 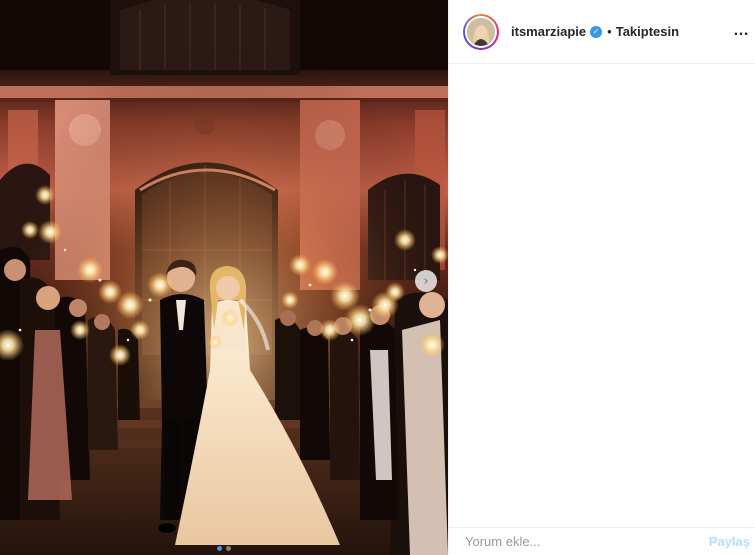 I want to click on comment-box: Paylaş, so click(x=602, y=541).